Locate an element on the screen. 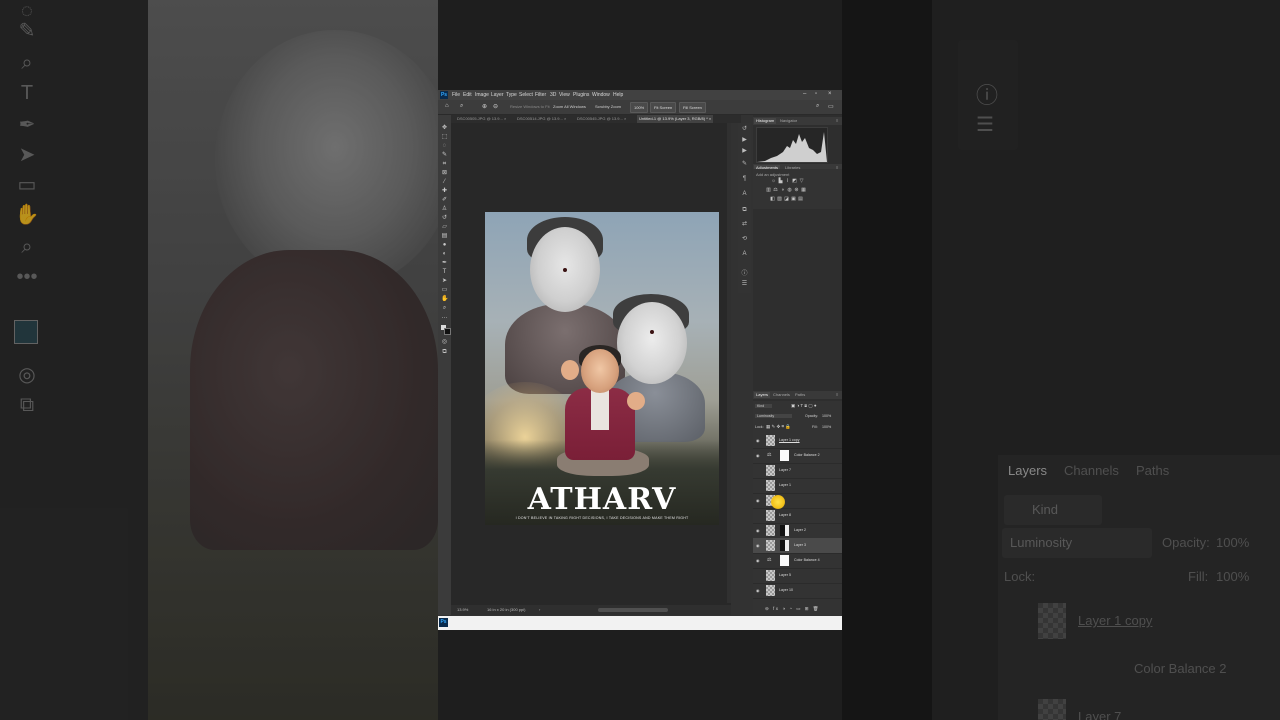 The image size is (1280, 720). history-brush-icon: ↺ is located at coordinates (444, 218).